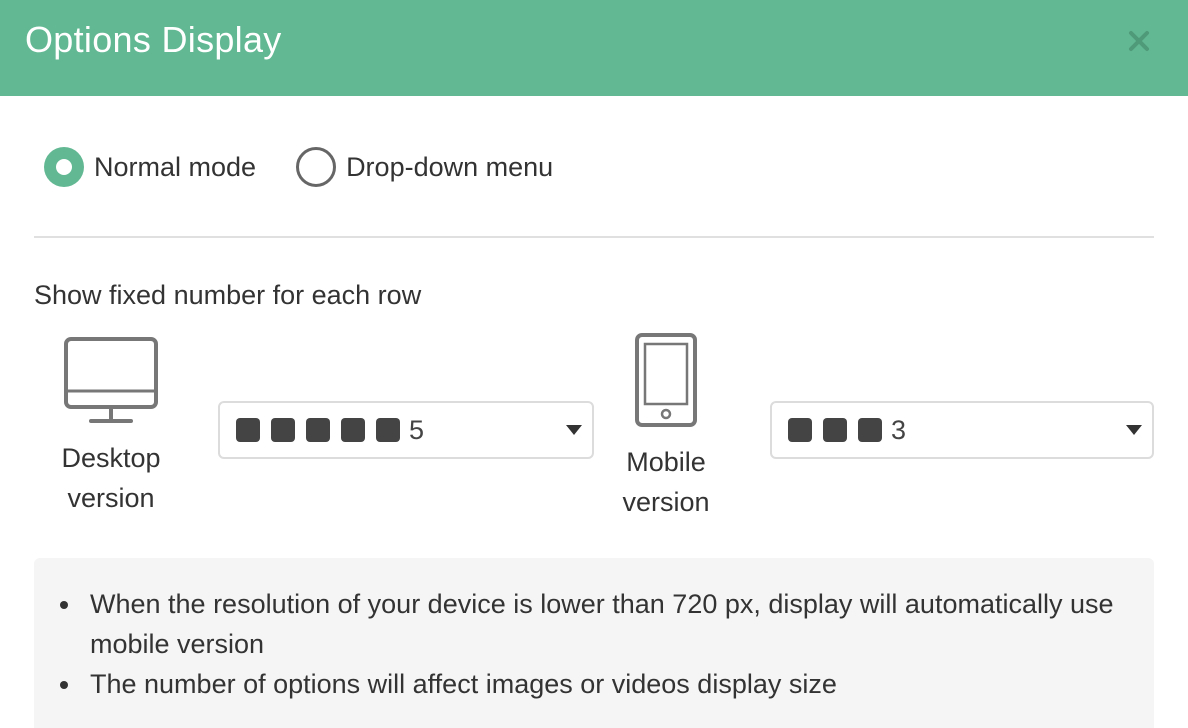 The image size is (1188, 728). What do you see at coordinates (111, 458) in the screenshot?
I see `desktop-caption-line1: Desktop` at bounding box center [111, 458].